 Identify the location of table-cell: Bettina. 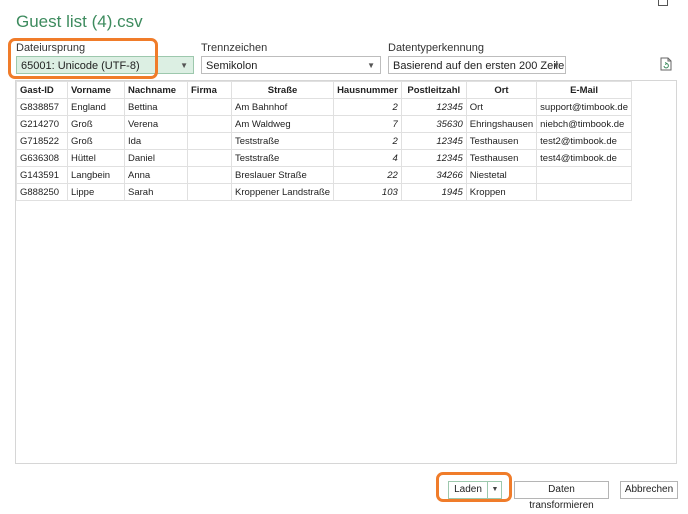
(156, 107).